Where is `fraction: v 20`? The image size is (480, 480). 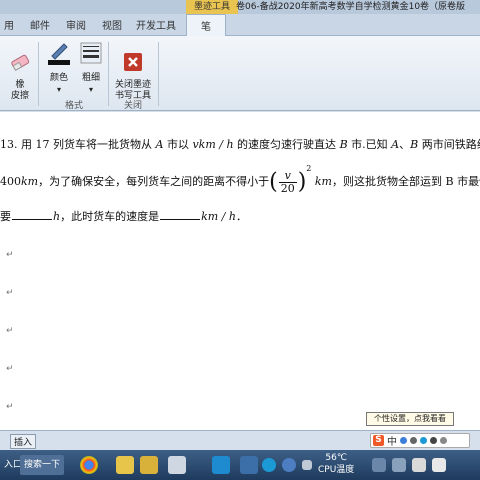
fraction: v 20 is located at coordinates (287, 182).